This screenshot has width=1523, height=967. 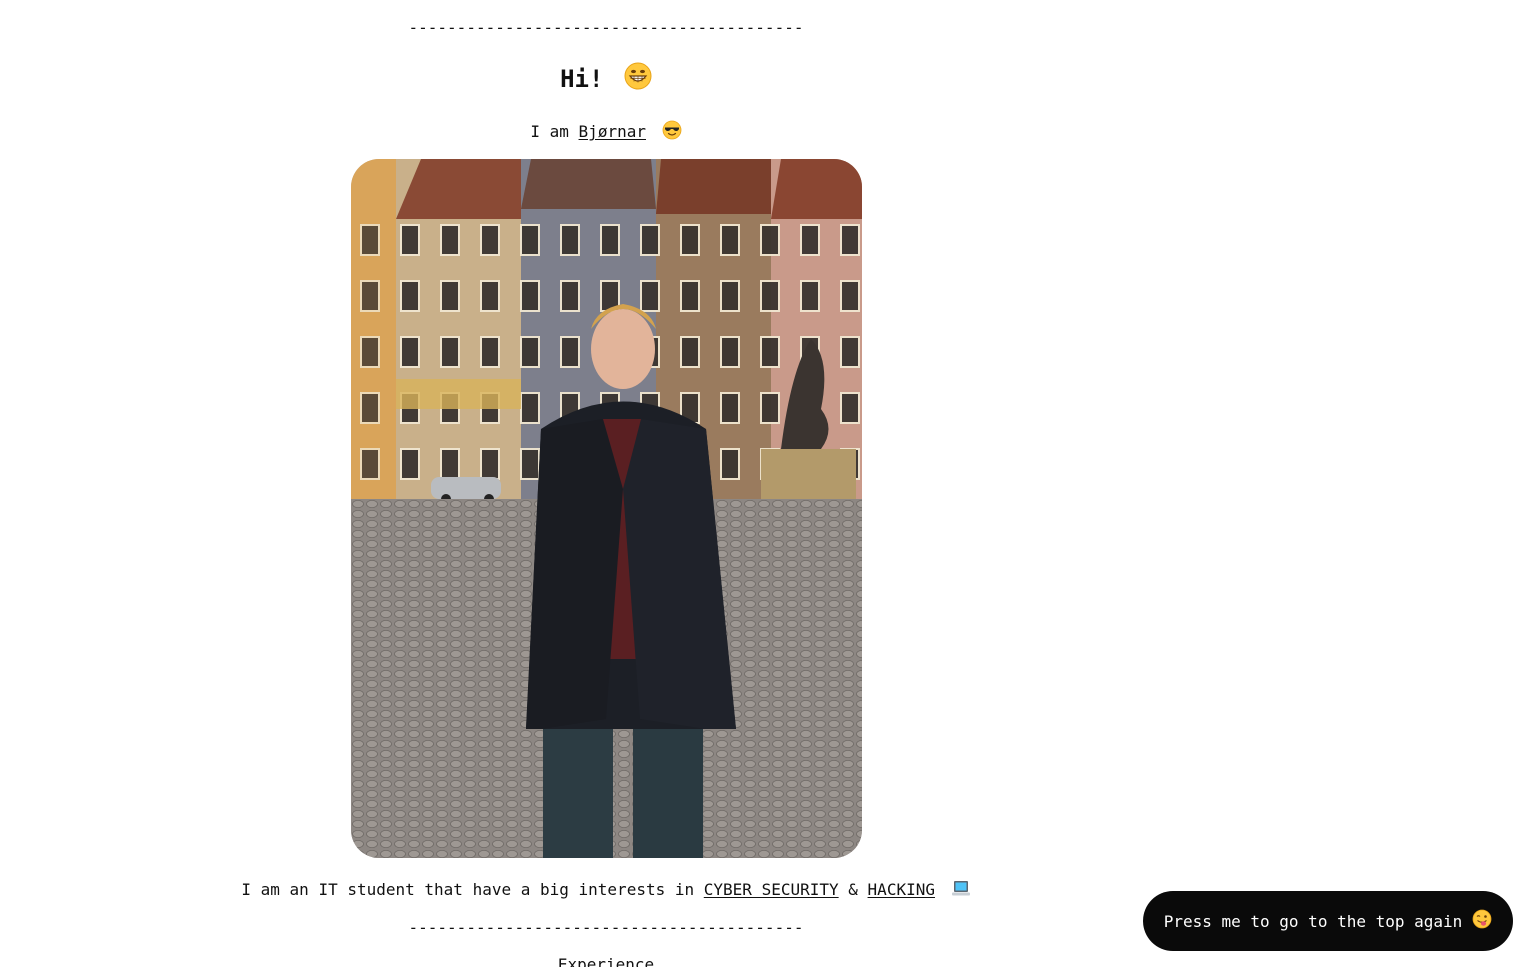 I want to click on scroll-to-top-button: Press me to go to the top again, so click(x=1328, y=921).